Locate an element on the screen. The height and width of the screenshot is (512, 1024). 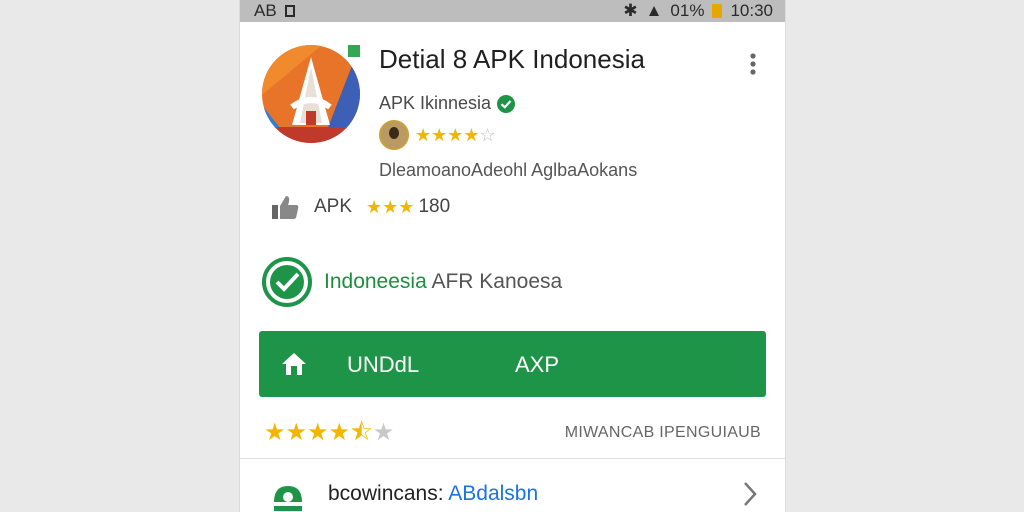
app-logo-icon is located at coordinates (311, 94).